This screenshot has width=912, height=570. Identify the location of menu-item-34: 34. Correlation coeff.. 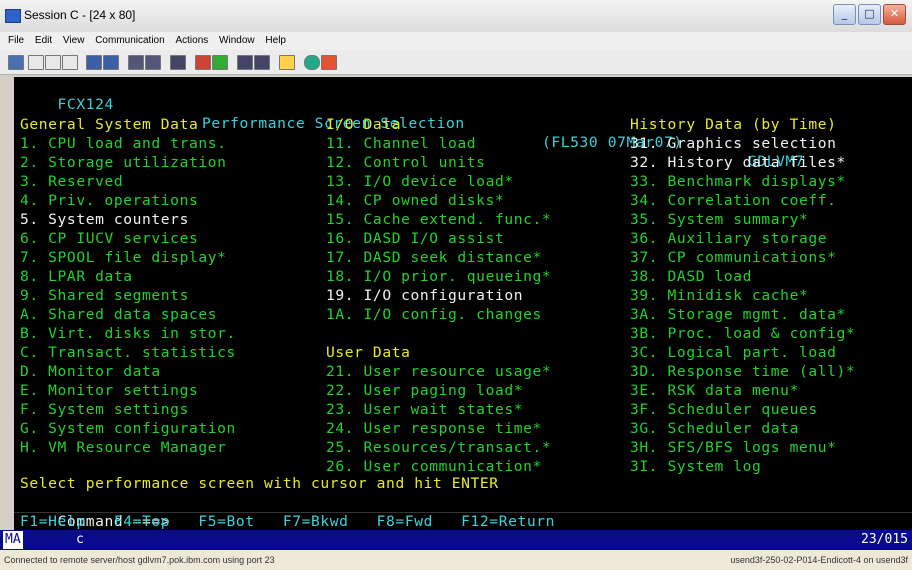
(733, 201).